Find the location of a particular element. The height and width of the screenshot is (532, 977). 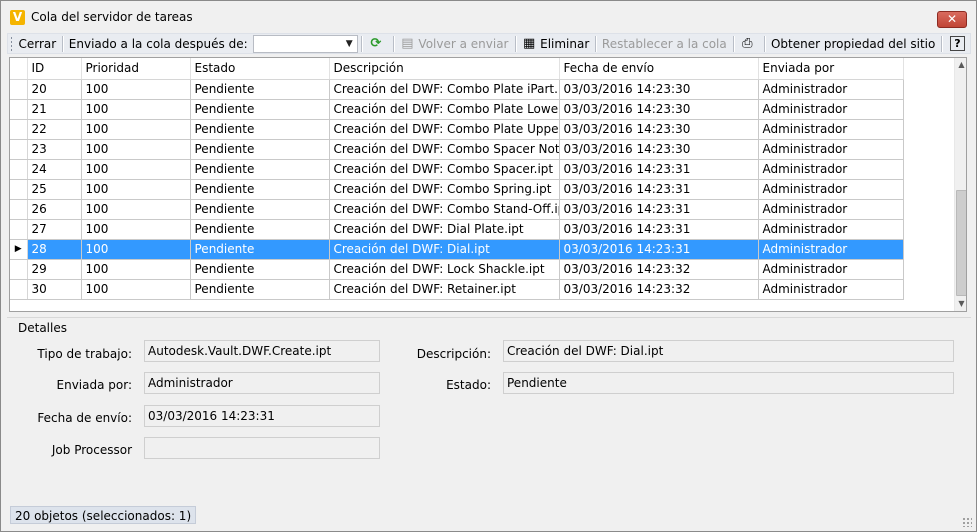

cell-description: Creación del DWF: Lock Shackle.ipt is located at coordinates (444, 269).